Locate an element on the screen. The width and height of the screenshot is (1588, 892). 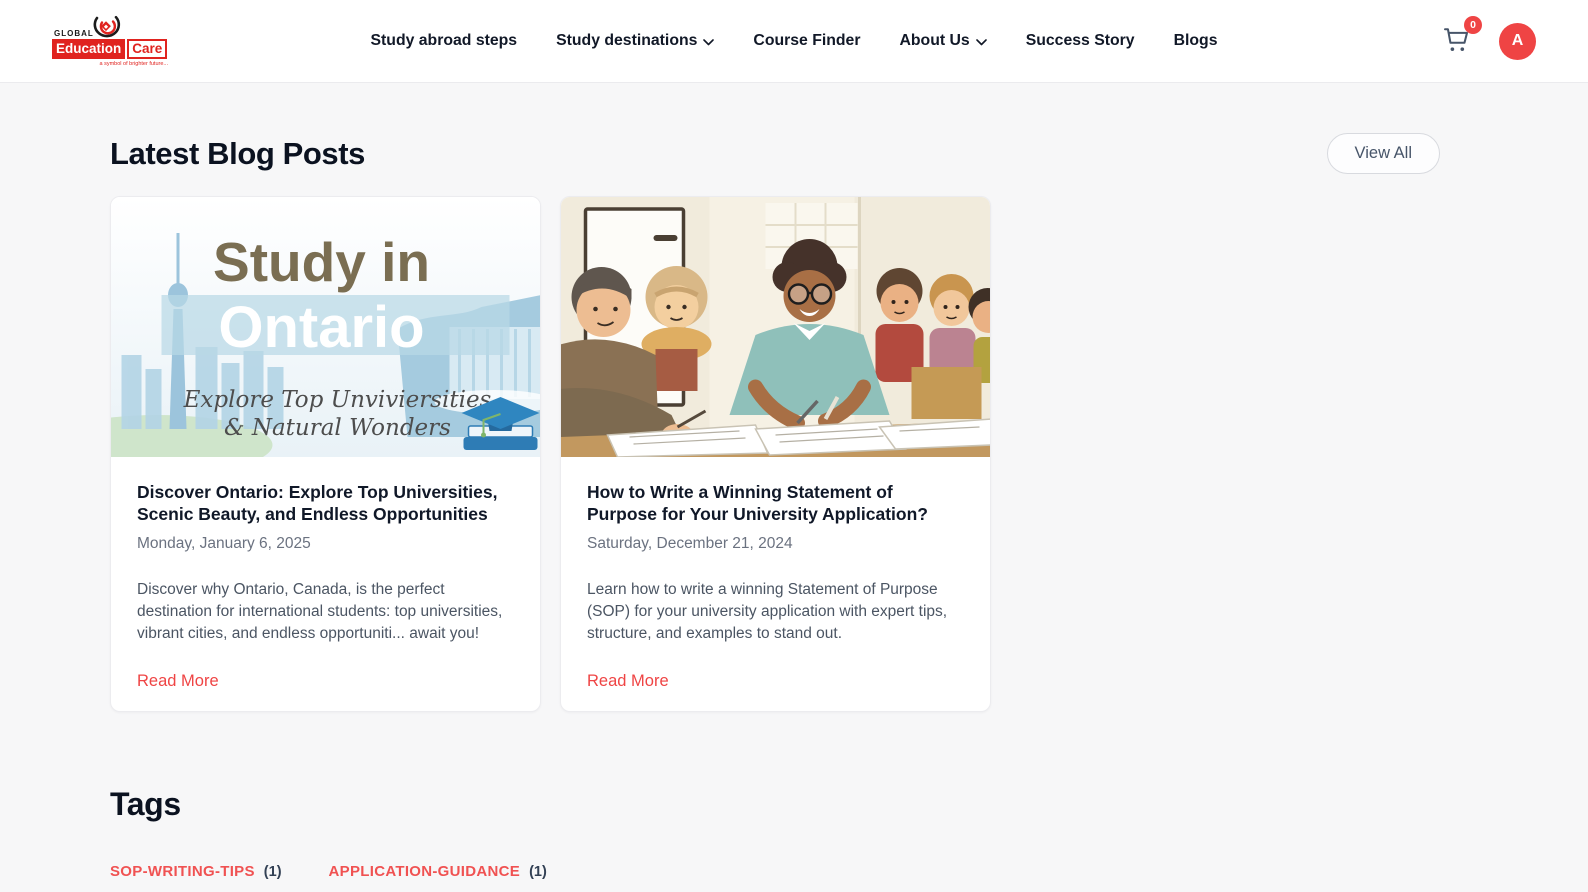
tag-application-guidance: APPLICATION-GUIDANCE (1) is located at coordinates (438, 871).